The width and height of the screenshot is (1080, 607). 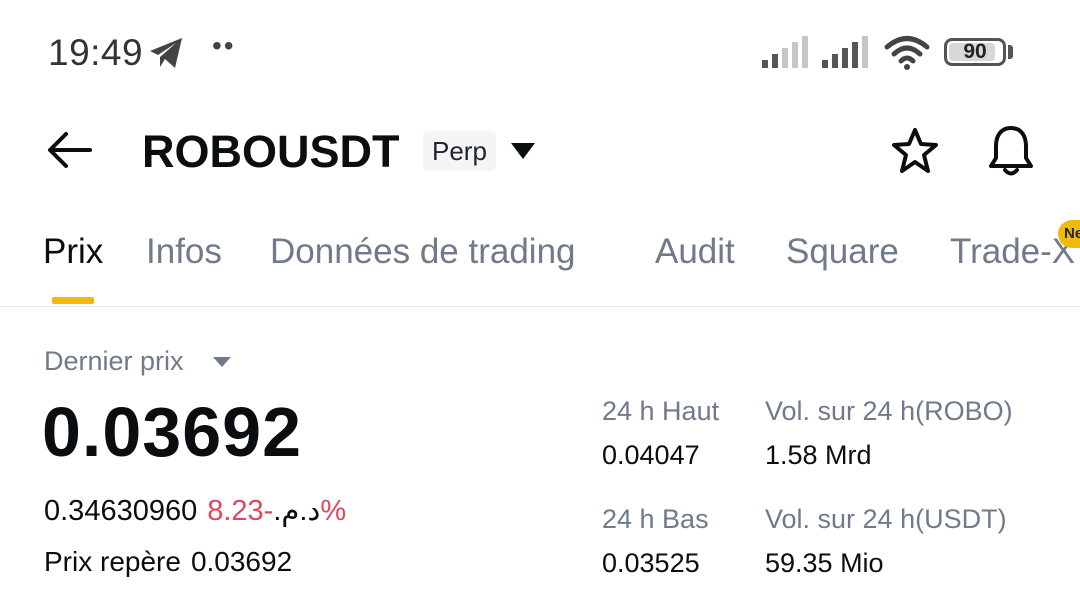 I want to click on wifi-icon, so click(x=907, y=53).